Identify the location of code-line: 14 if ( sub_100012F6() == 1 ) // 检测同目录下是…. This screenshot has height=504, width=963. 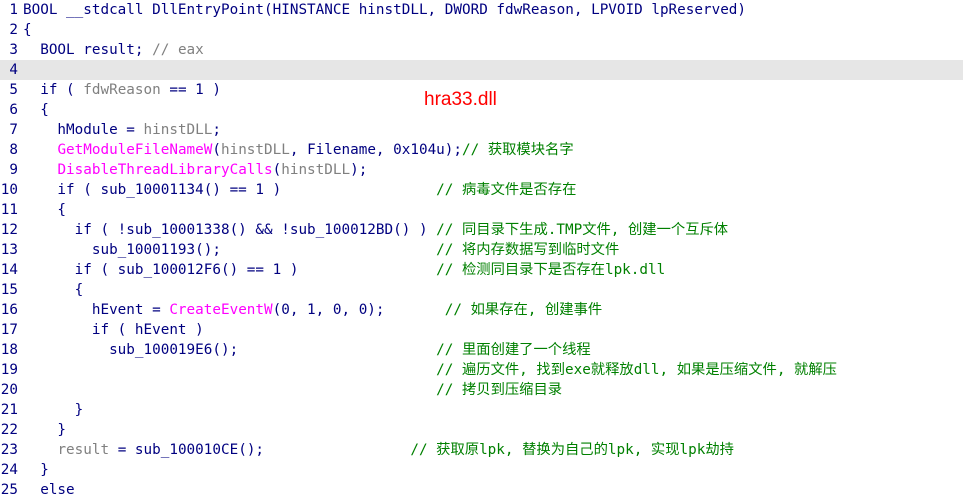
(481, 270).